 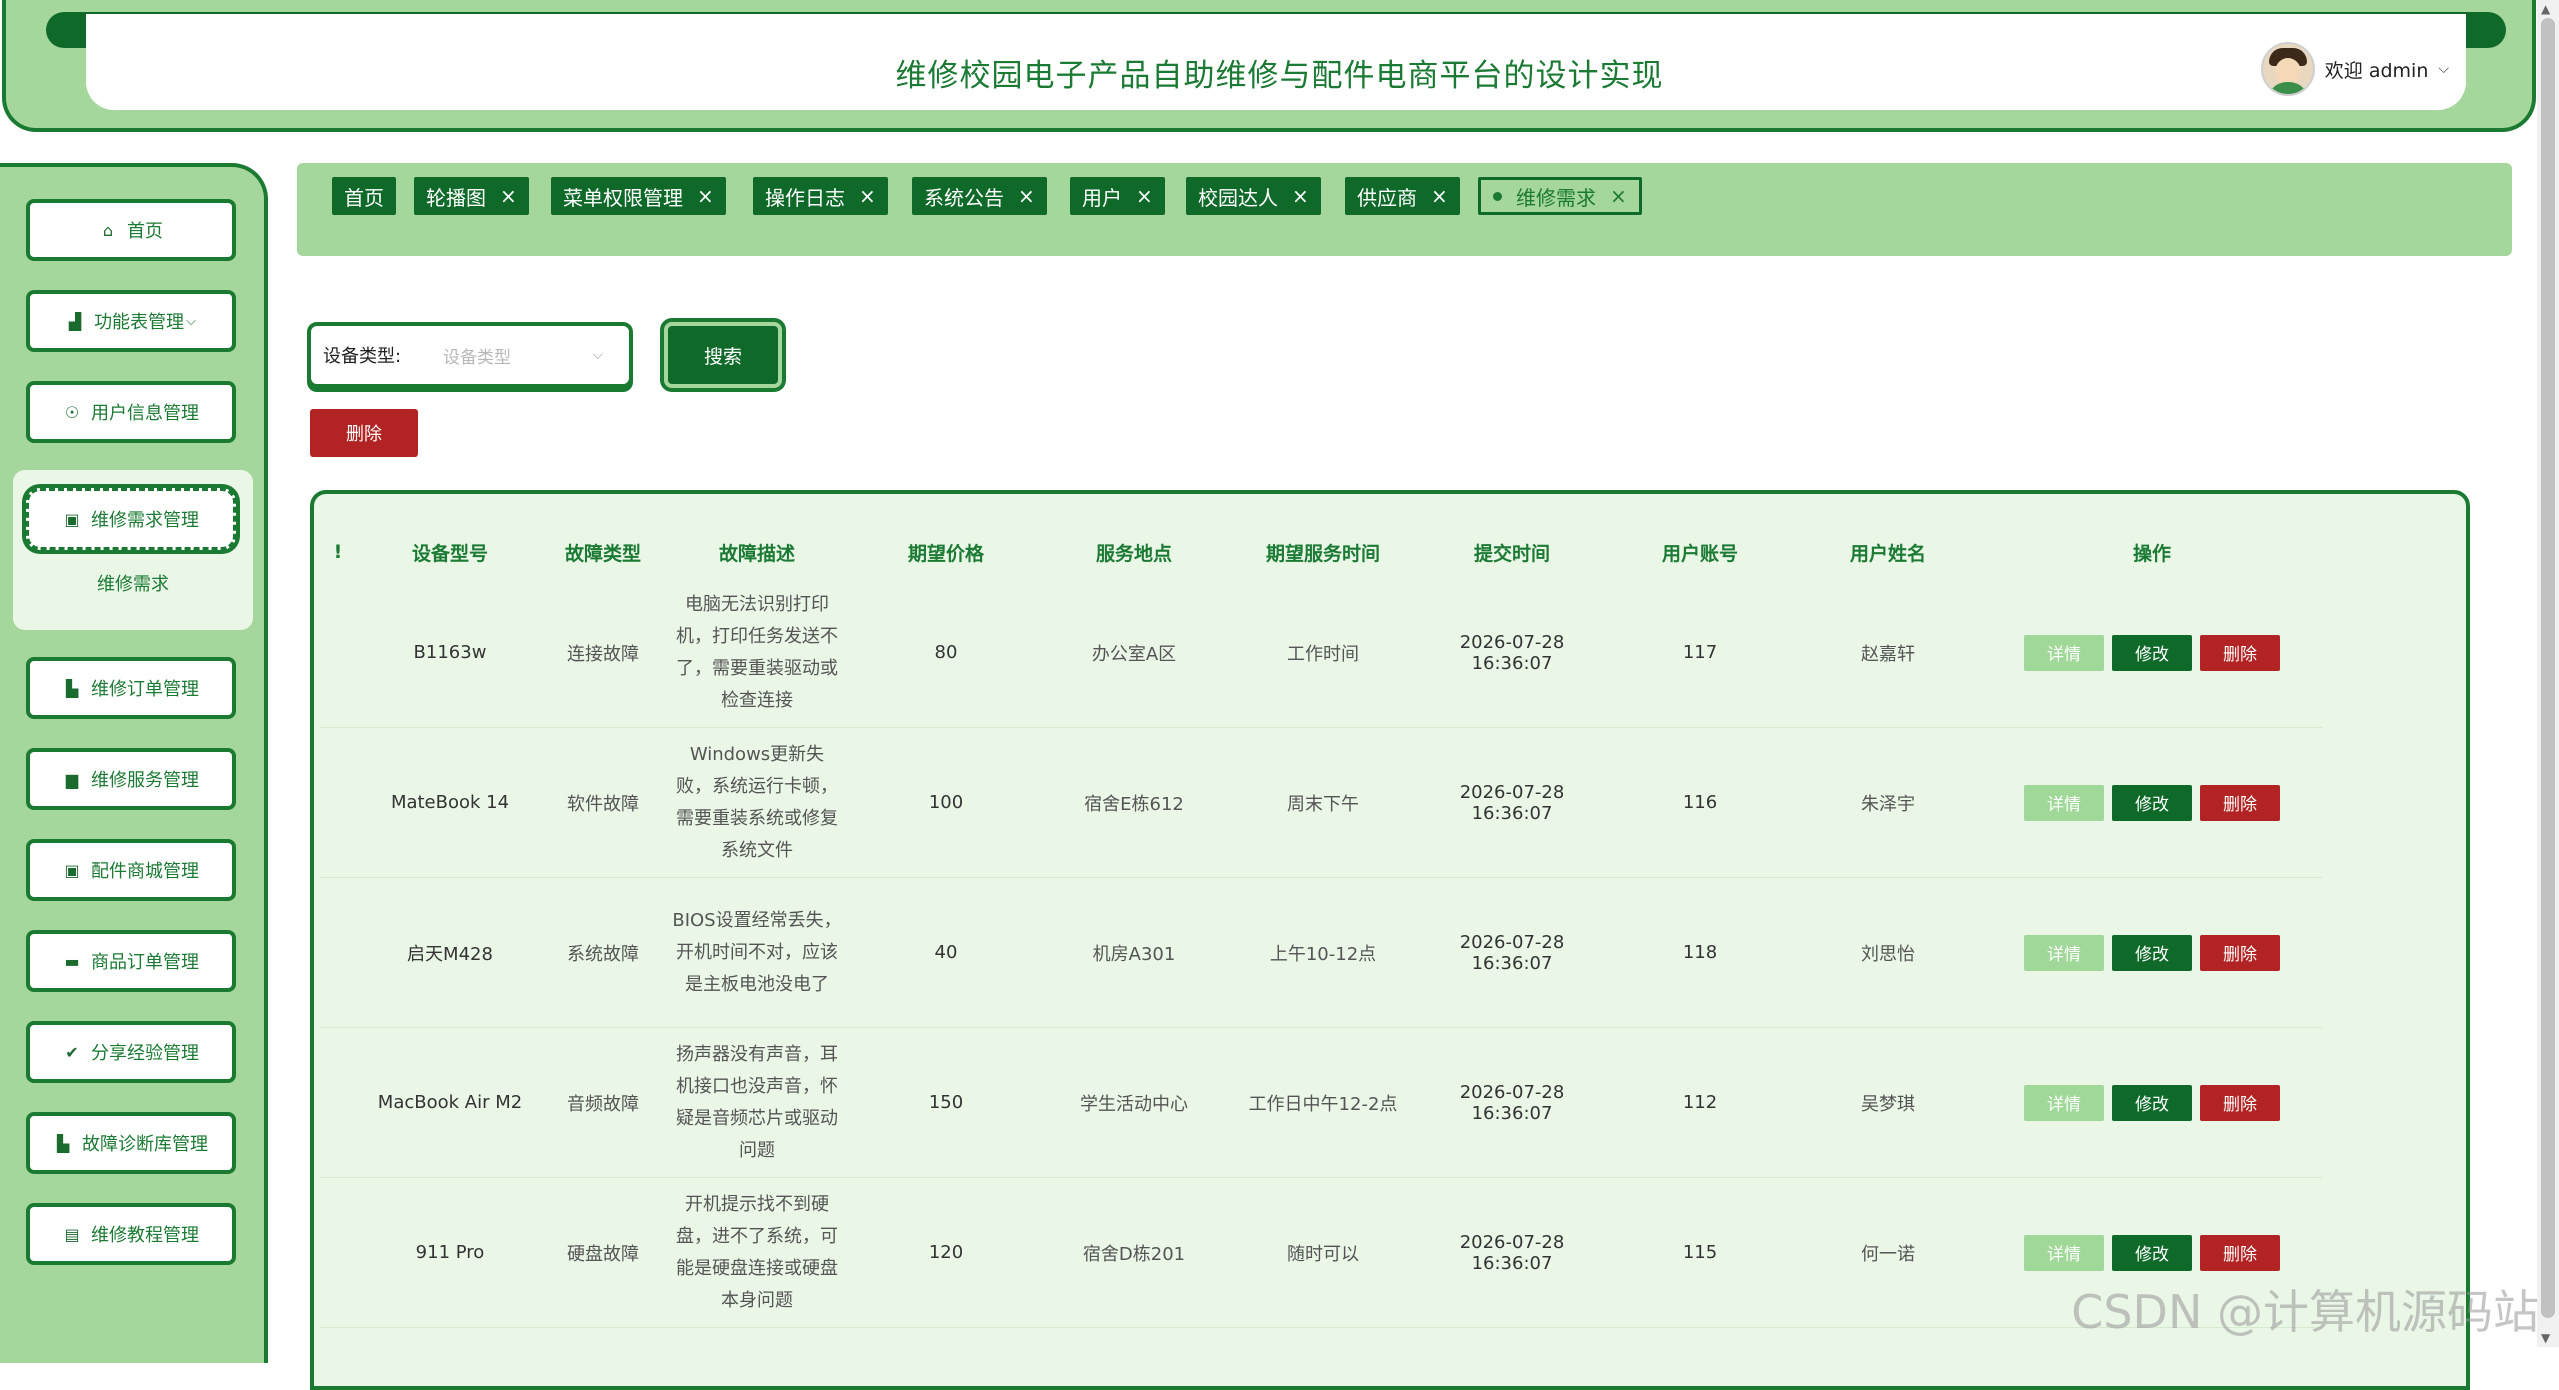 What do you see at coordinates (946, 802) in the screenshot?
I see `cell-price: 100` at bounding box center [946, 802].